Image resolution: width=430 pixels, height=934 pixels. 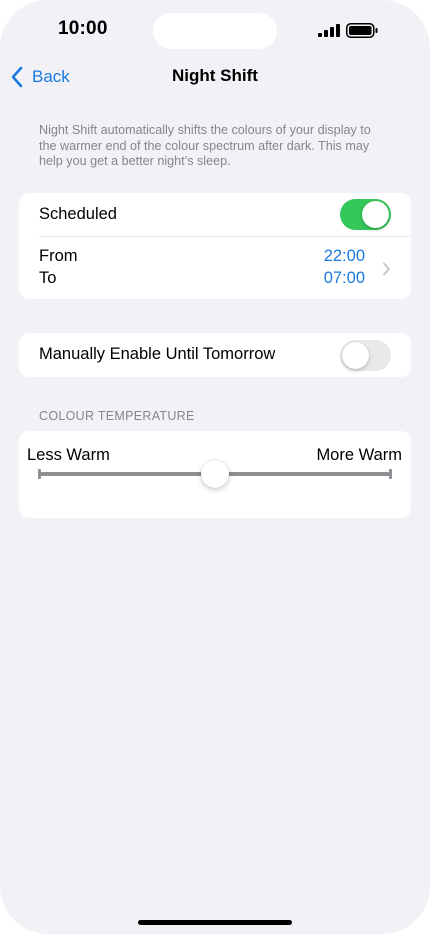 What do you see at coordinates (215, 31) in the screenshot?
I see `dynamic-island` at bounding box center [215, 31].